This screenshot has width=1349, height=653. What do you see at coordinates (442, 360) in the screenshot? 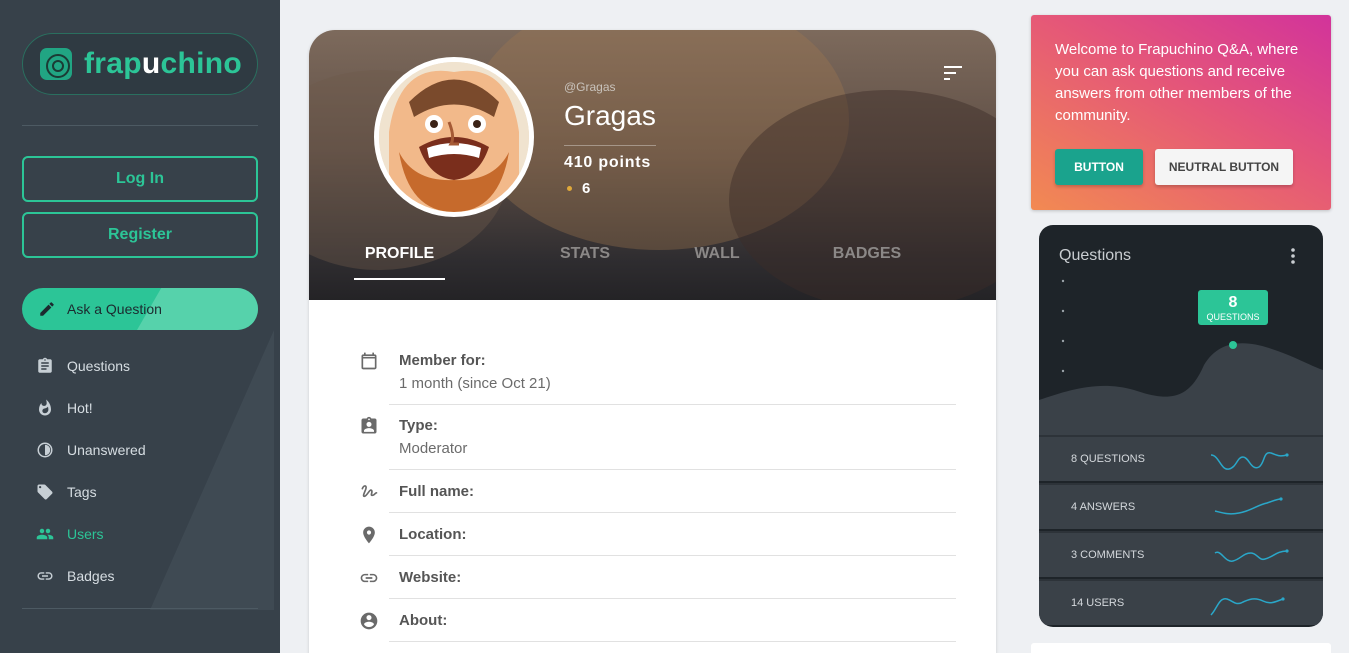
I see `field-label: Member for:` at bounding box center [442, 360].